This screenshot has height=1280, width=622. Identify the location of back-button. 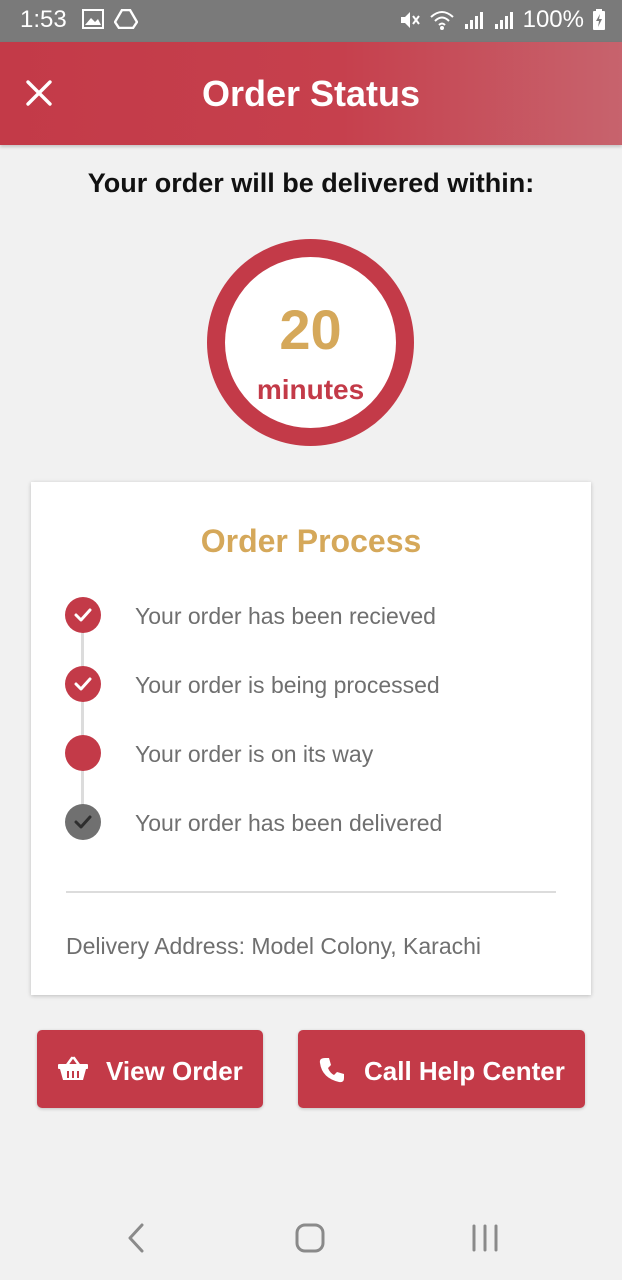
(136, 1240).